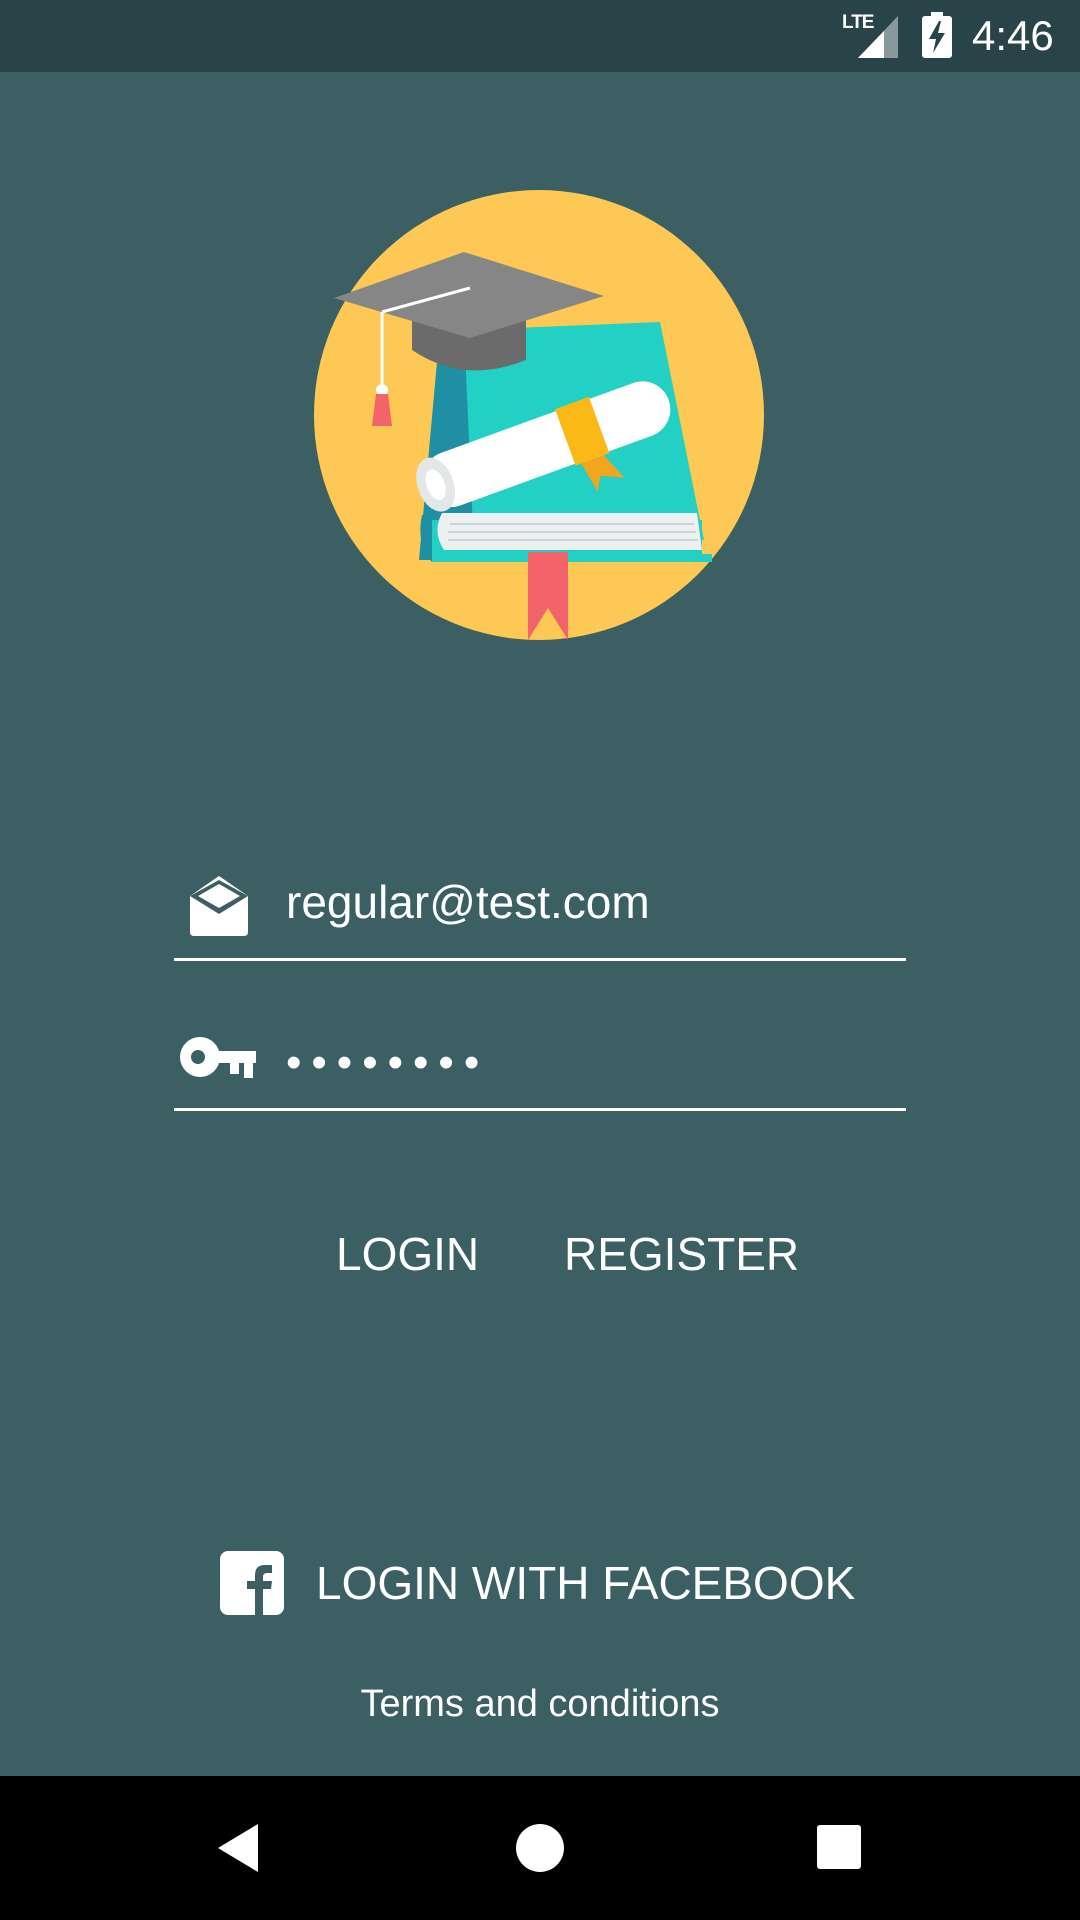 The width and height of the screenshot is (1080, 1920). I want to click on facebook-login-label: LOGIN WITH FACEBOOK, so click(586, 1583).